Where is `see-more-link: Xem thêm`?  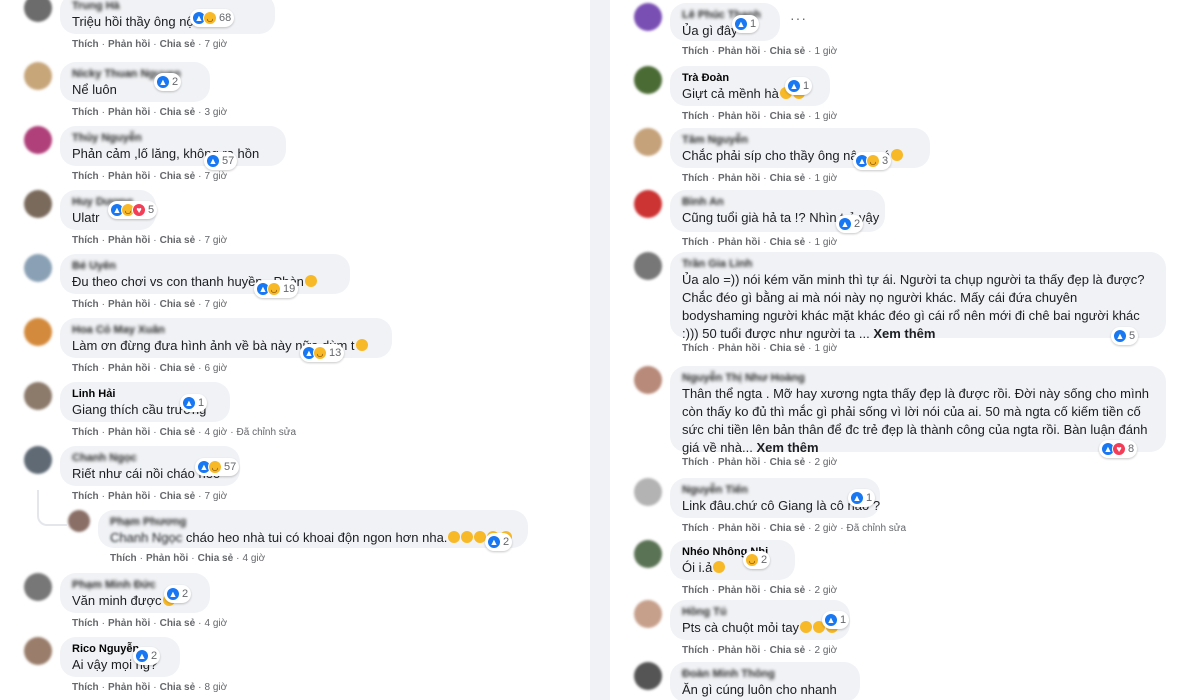 see-more-link: Xem thêm is located at coordinates (787, 447).